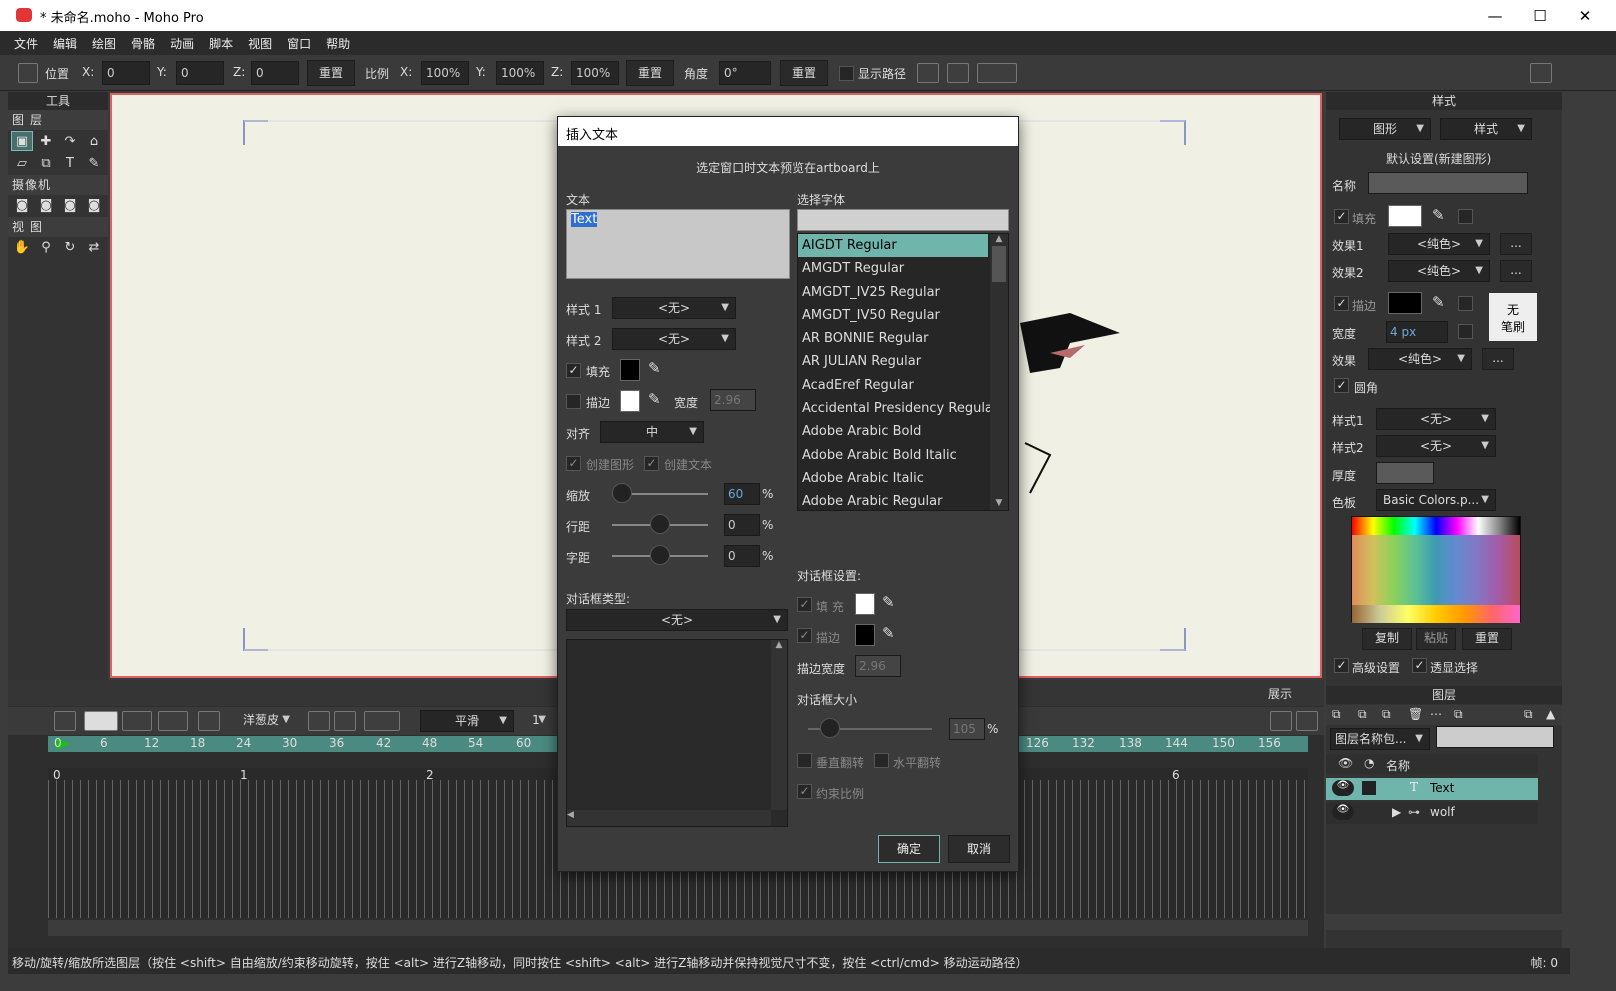 This screenshot has height=991, width=1616. I want to click on position-y-input: 0, so click(200, 73).